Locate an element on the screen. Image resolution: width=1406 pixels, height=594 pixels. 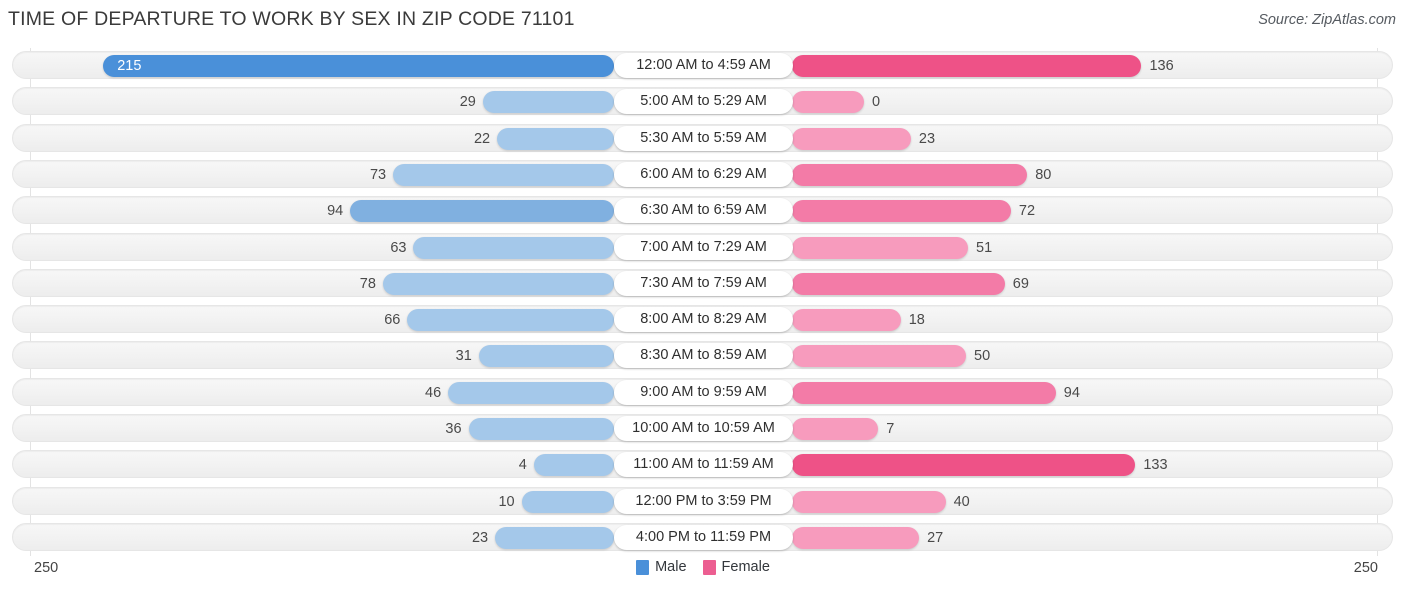
chart-row: 29 0 5:00 AM to 5:29 AM is located at coordinates (703, 102).